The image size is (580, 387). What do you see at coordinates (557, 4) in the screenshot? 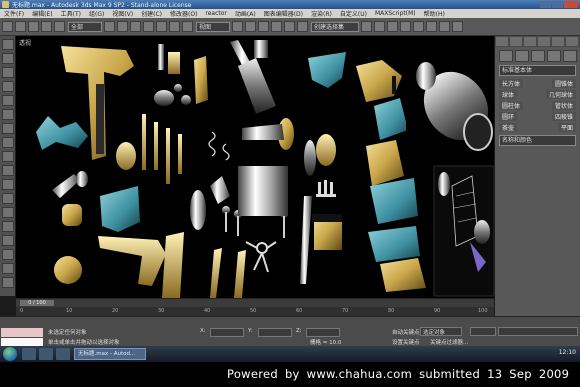
I see `maximize-button` at bounding box center [557, 4].